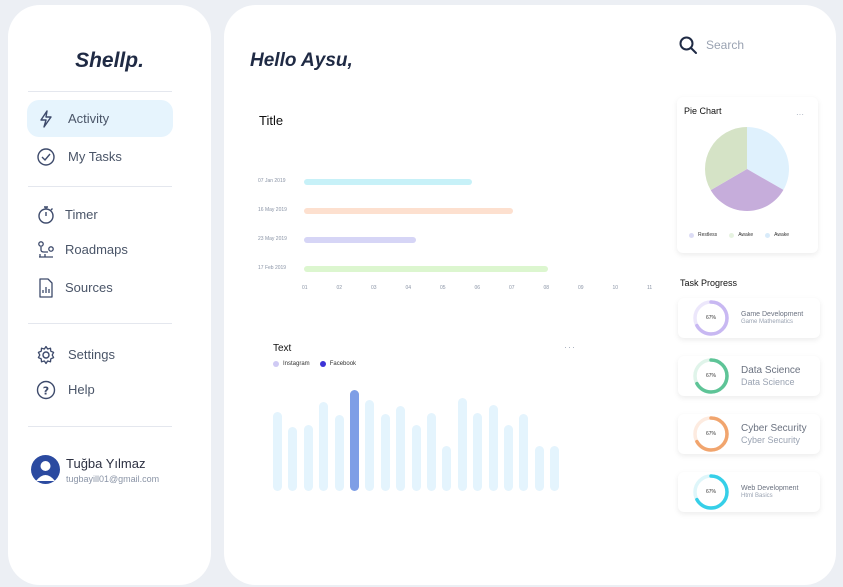 This screenshot has height=587, width=843. Describe the element at coordinates (272, 210) in the screenshot. I see `gantt-row-date: 16 May 2019` at that location.